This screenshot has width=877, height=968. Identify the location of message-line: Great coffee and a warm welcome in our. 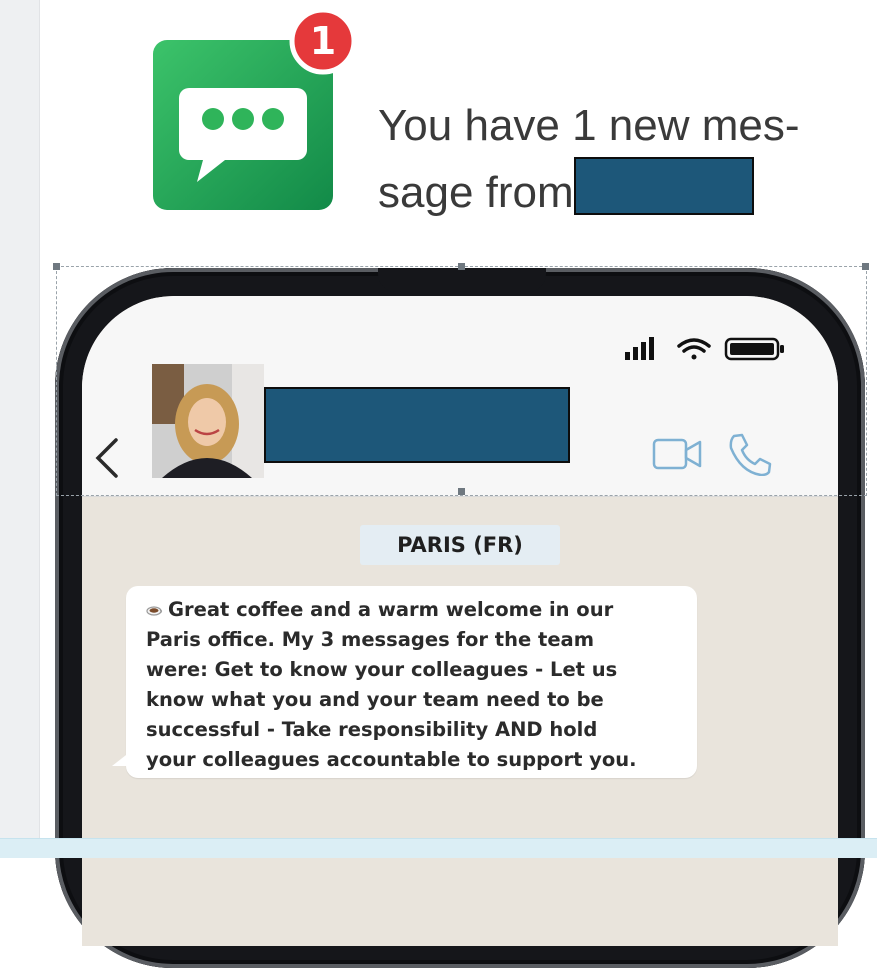
(415, 610).